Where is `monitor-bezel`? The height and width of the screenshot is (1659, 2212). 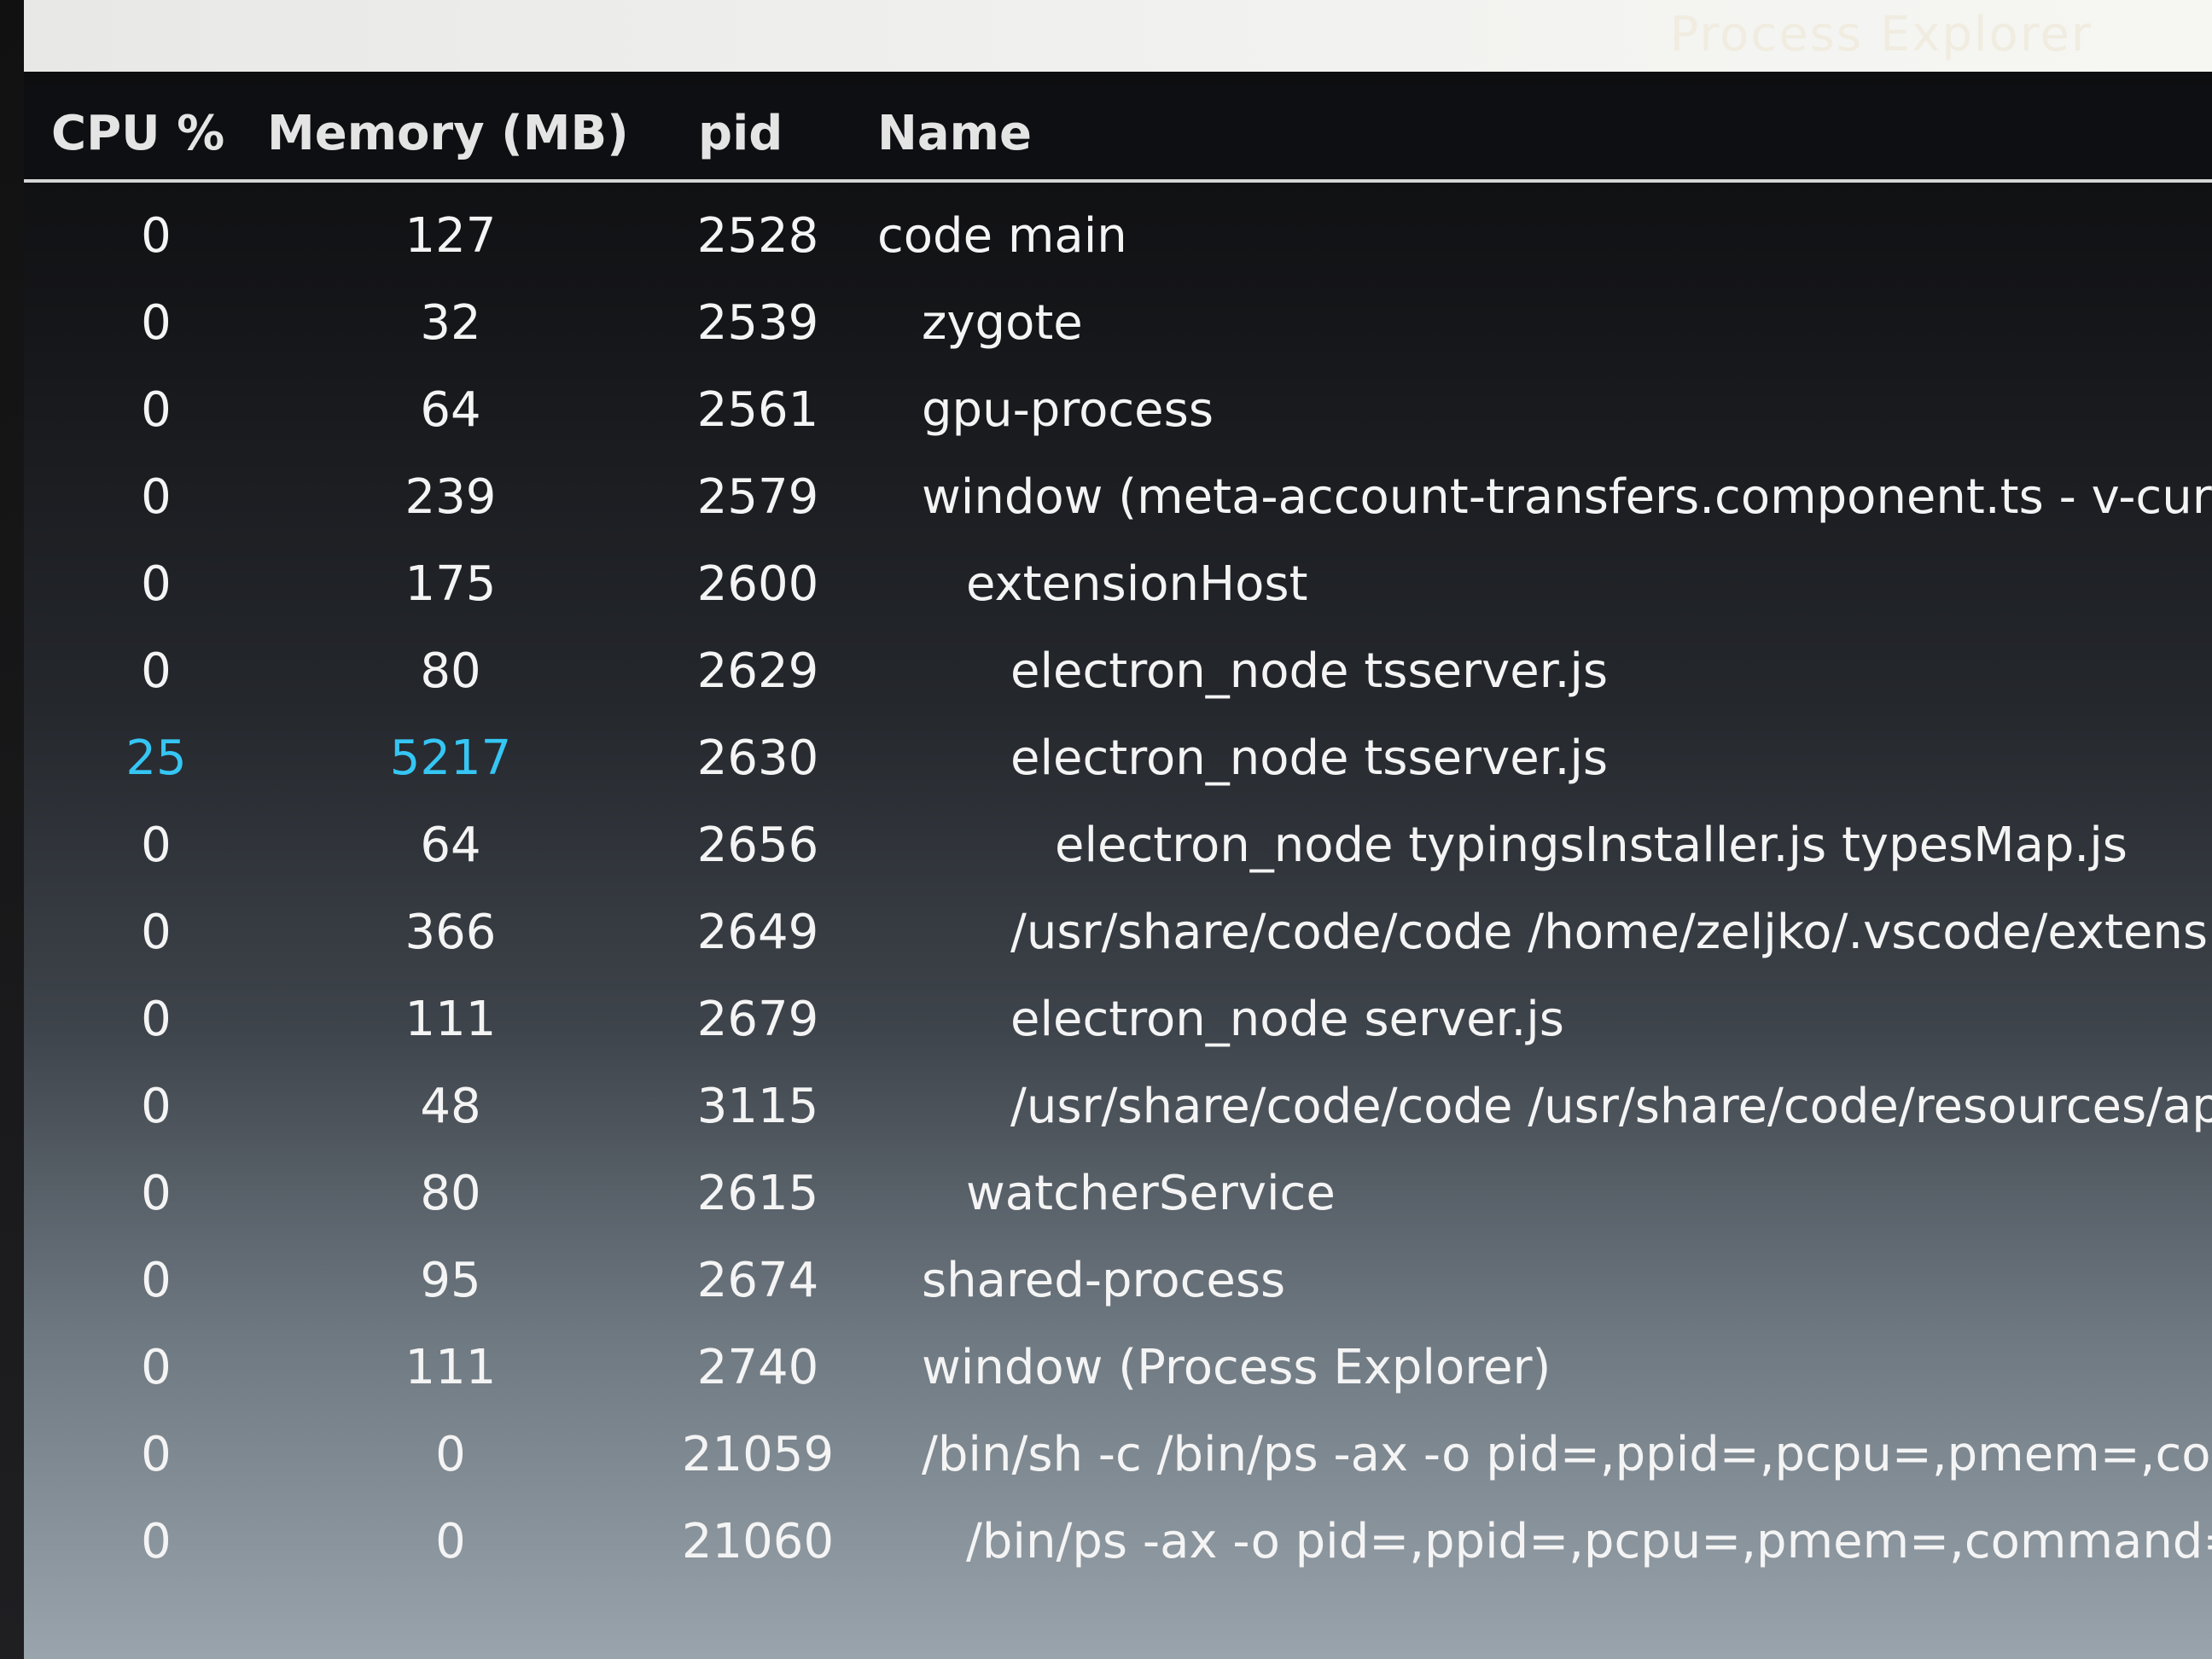
monitor-bezel is located at coordinates (12, 829).